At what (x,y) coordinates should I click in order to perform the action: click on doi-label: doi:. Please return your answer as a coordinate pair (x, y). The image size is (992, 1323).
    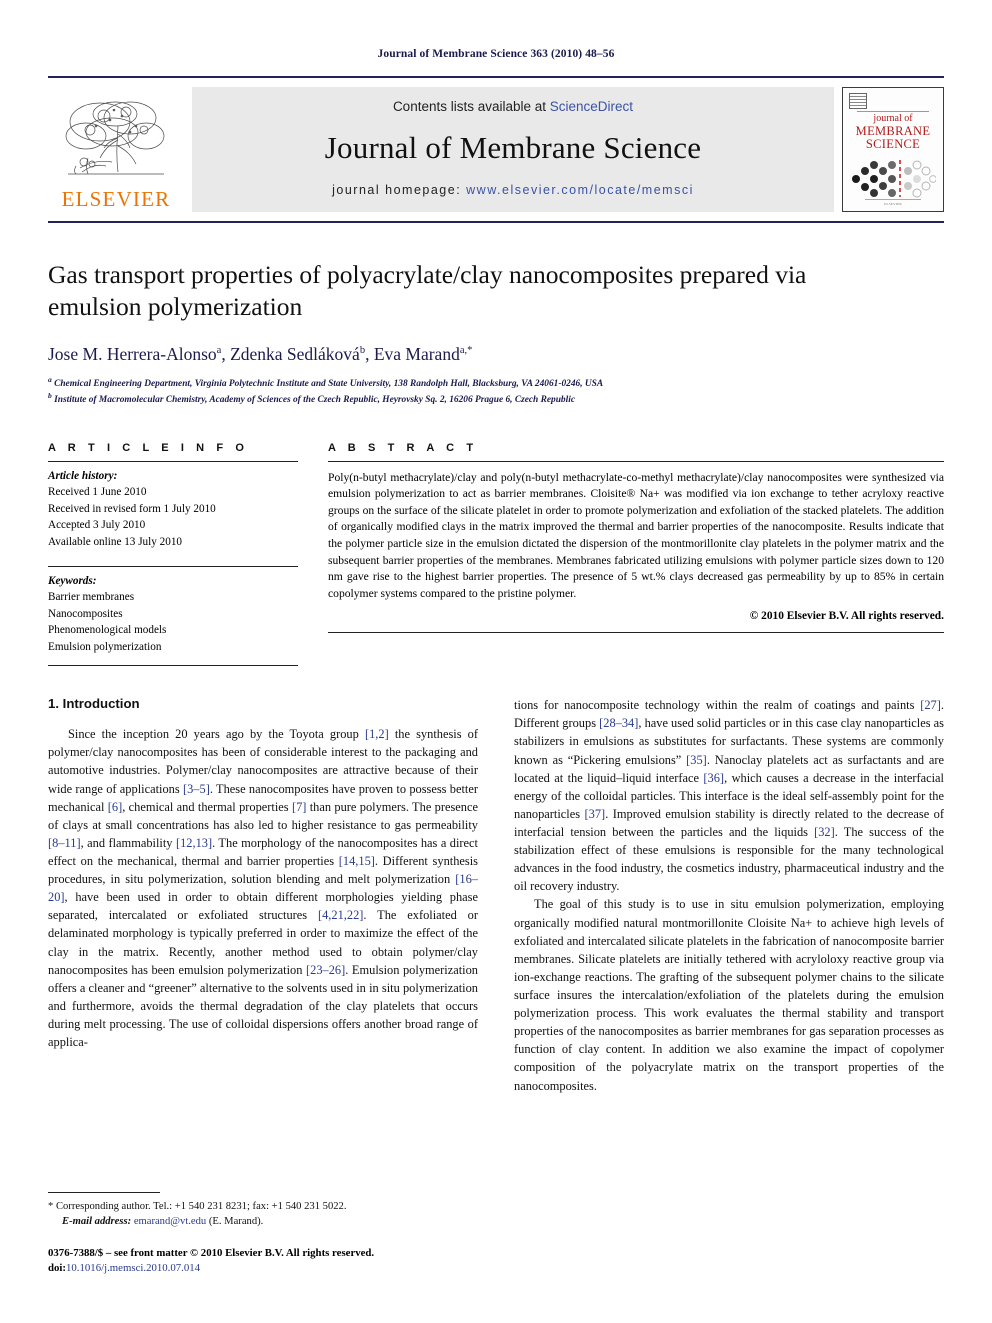
    Looking at the image, I should click on (57, 1268).